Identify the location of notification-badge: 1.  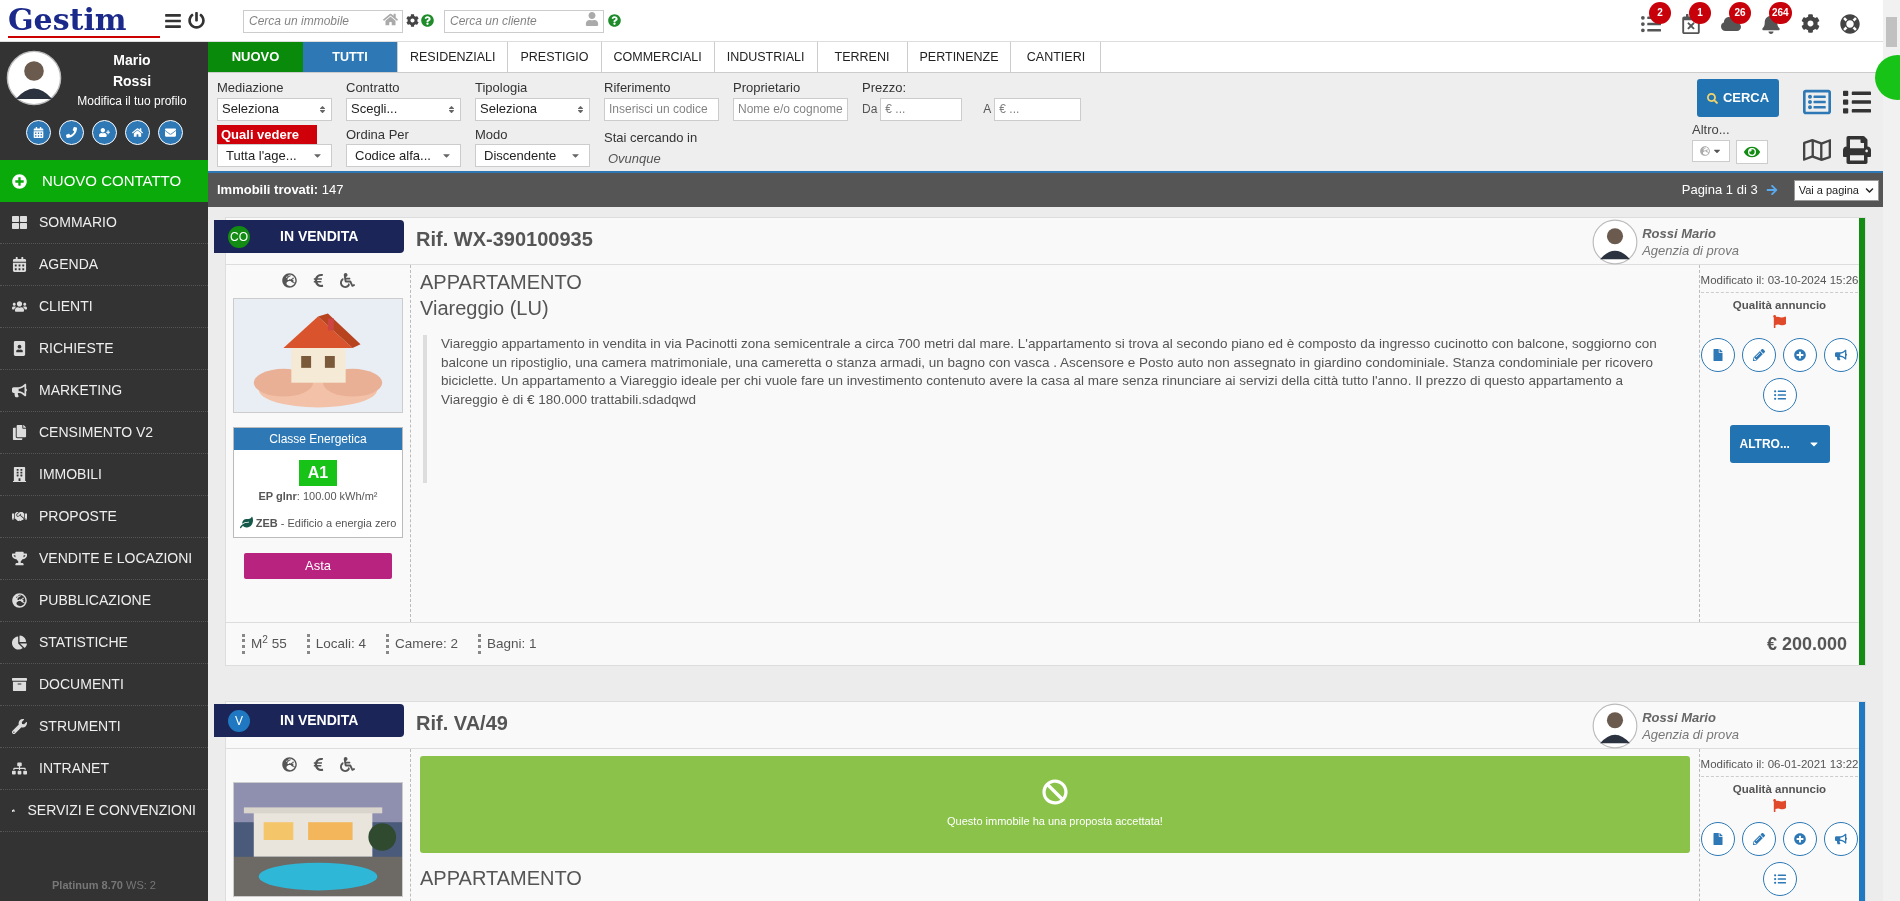
(1700, 12).